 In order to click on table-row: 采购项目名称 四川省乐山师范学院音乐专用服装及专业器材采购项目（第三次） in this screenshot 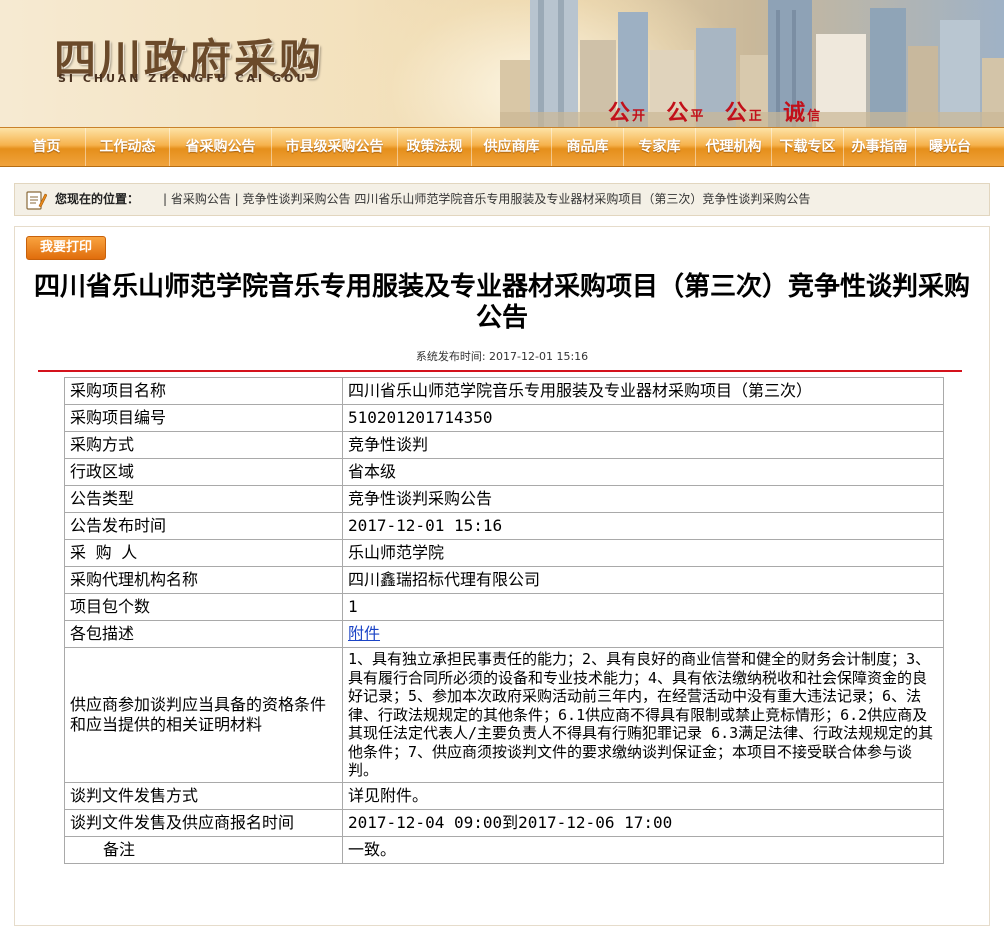, I will do `click(504, 391)`.